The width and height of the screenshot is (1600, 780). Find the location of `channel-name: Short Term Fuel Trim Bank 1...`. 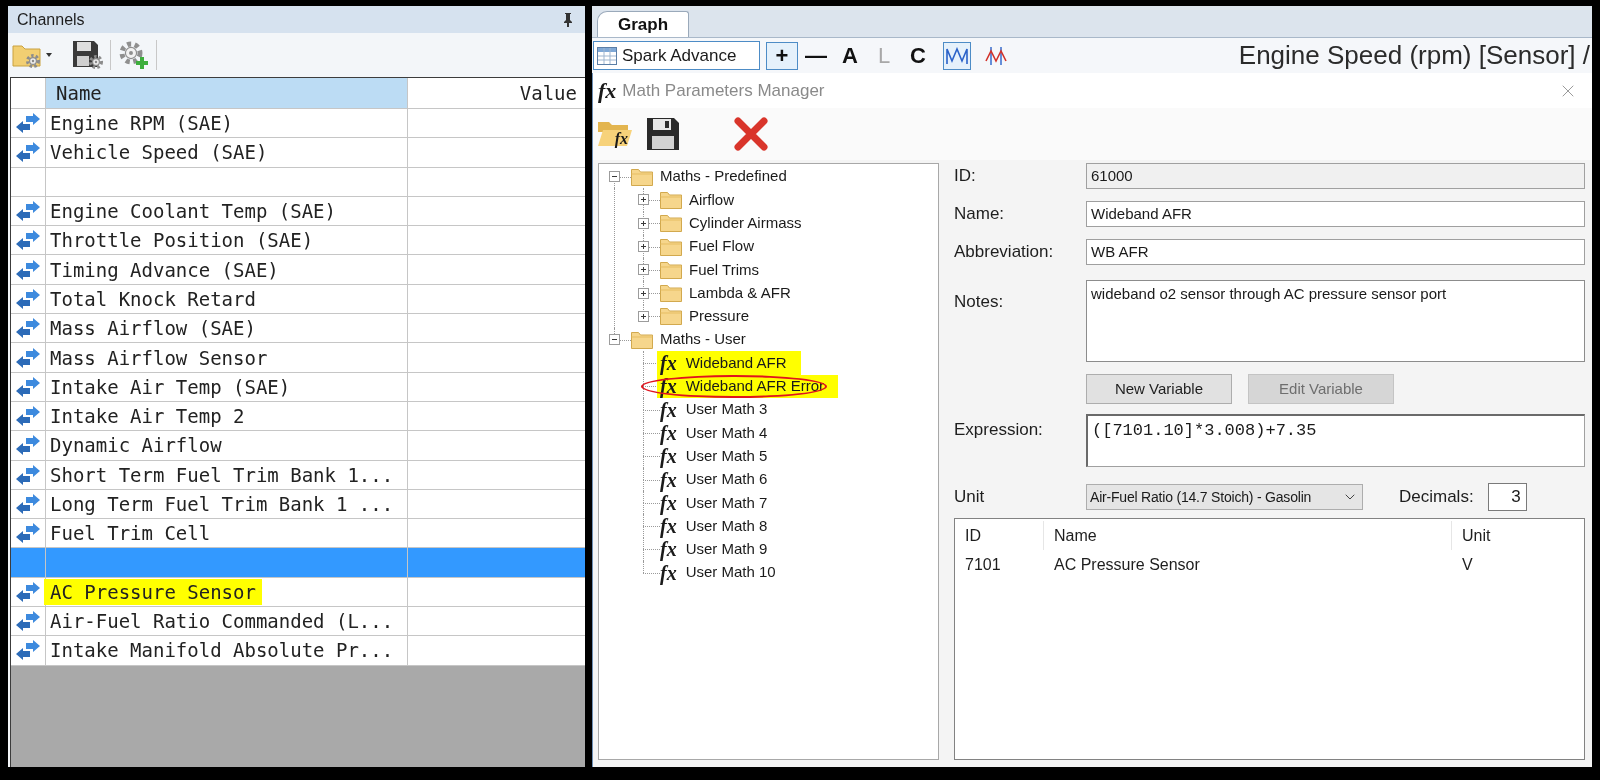

channel-name: Short Term Fuel Trim Bank 1... is located at coordinates (222, 475).